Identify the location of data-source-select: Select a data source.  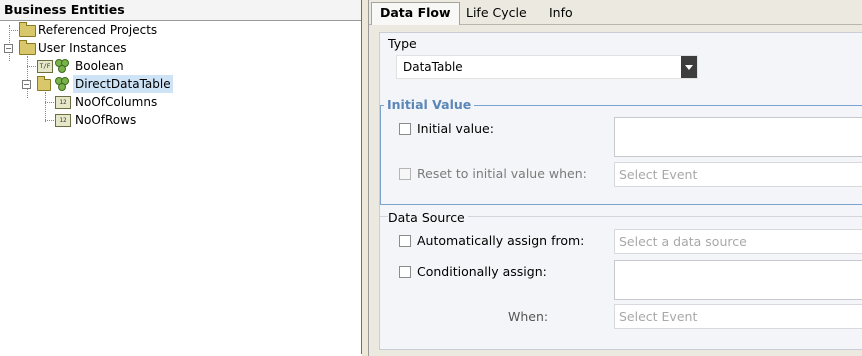
(738, 241).